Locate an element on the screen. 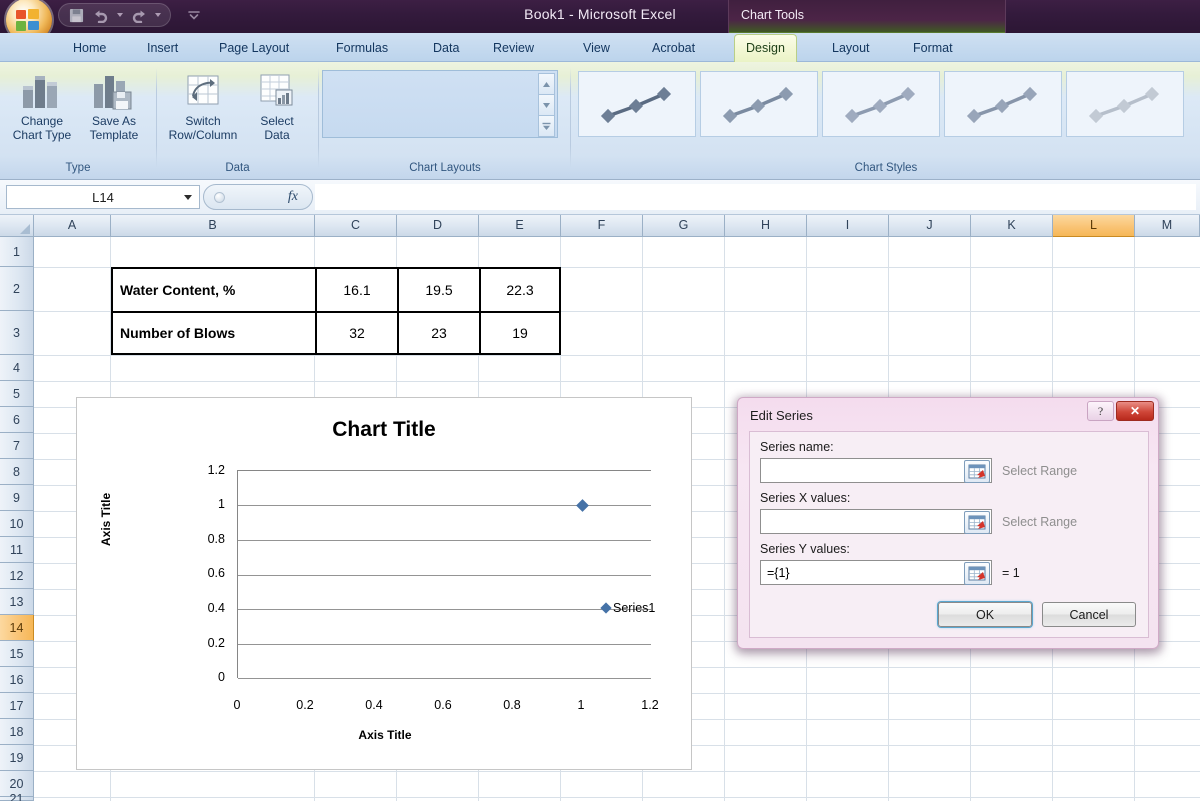 This screenshot has width=1200, height=801. x-axis-title: Axis Title is located at coordinates (385, 735).